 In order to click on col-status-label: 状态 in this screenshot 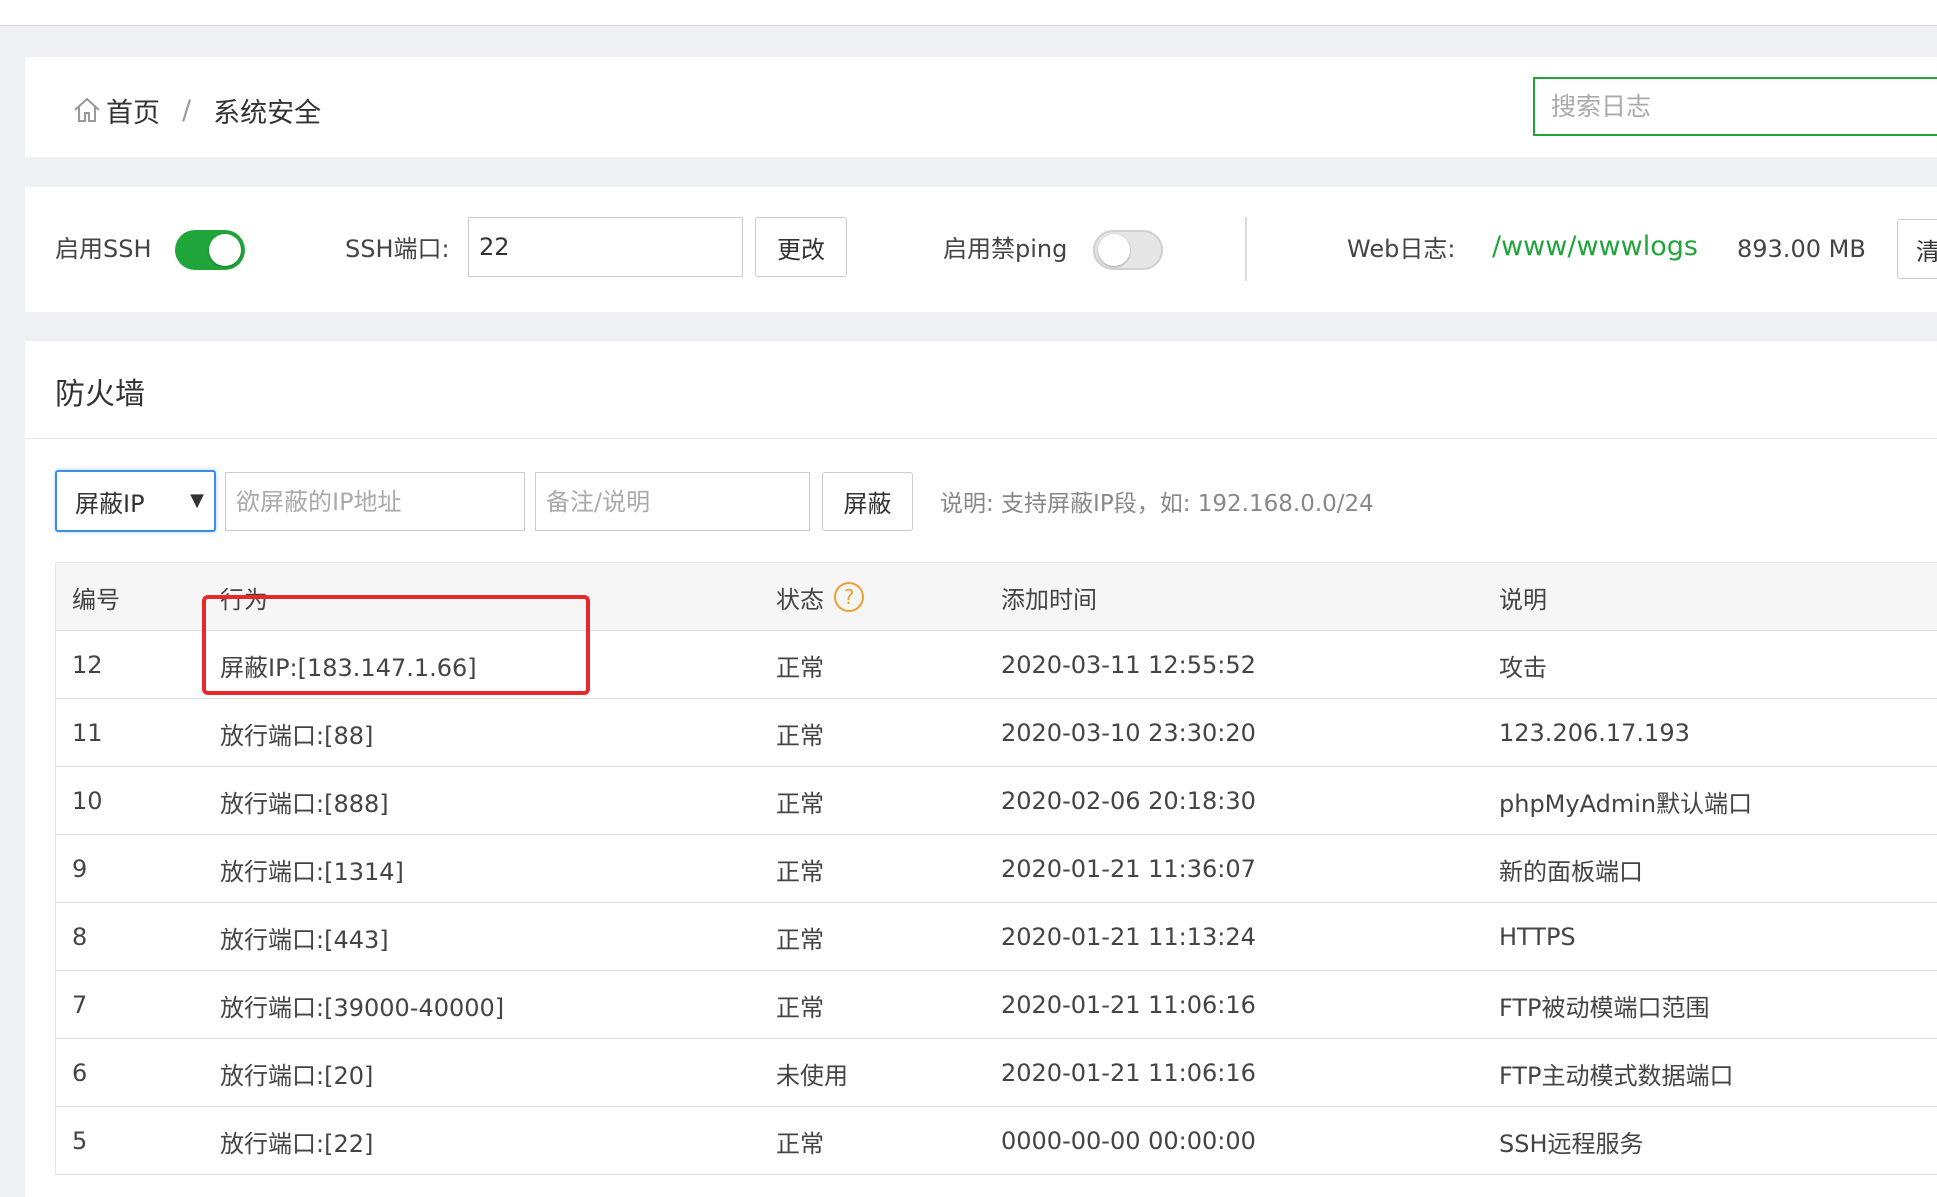, I will do `click(800, 599)`.